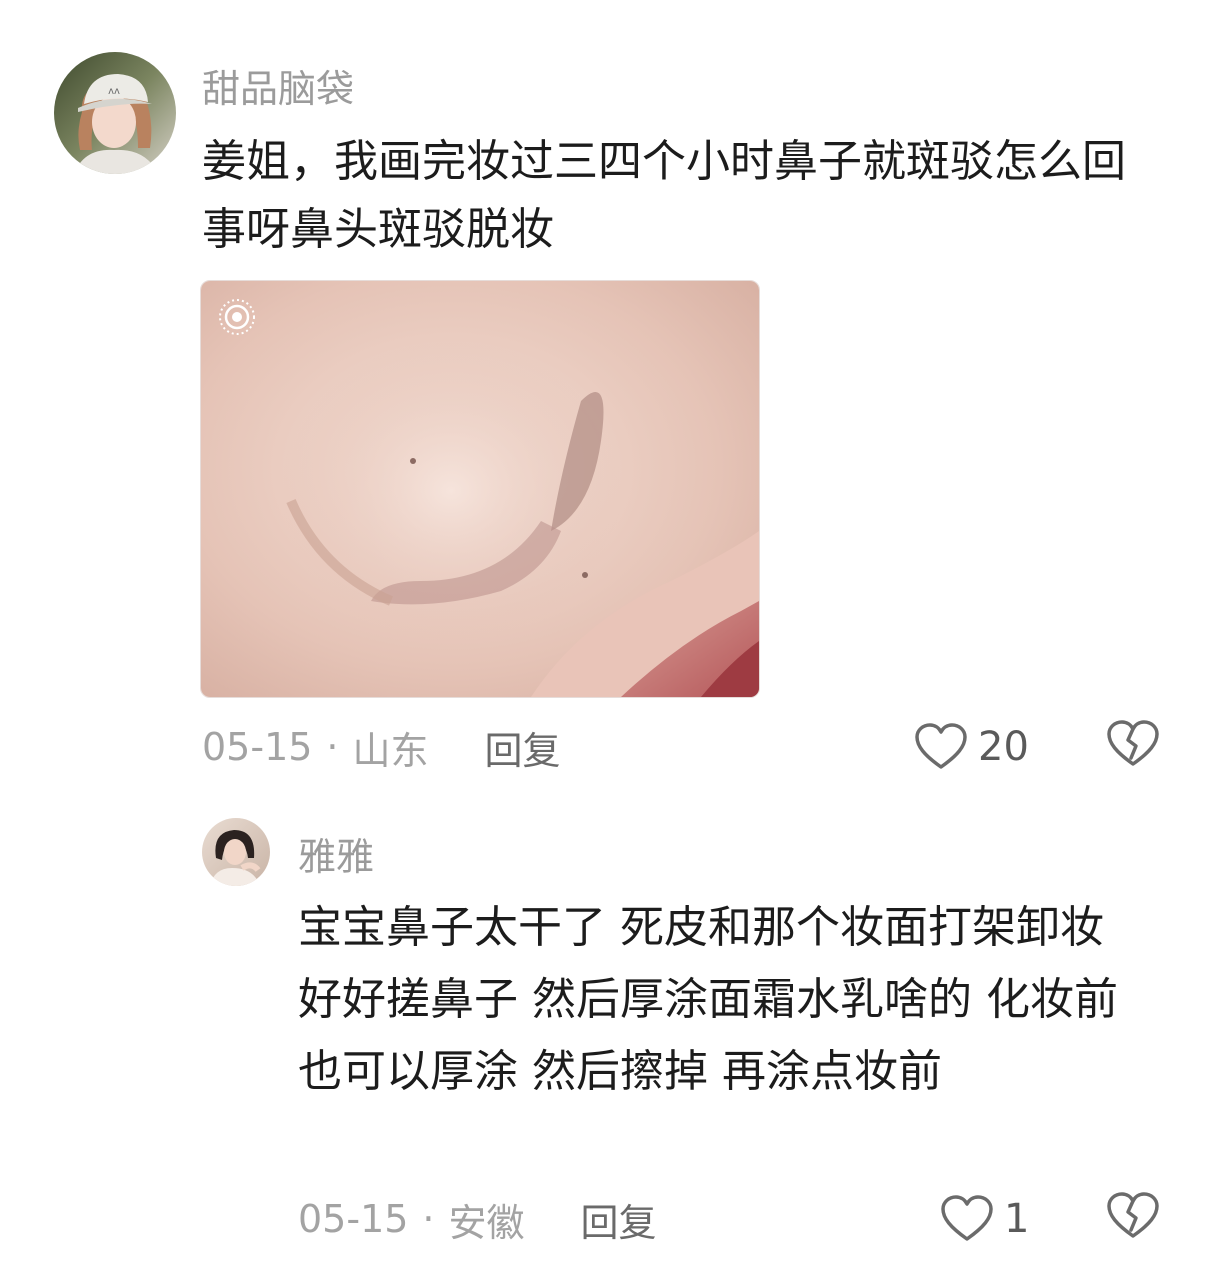 This screenshot has height=1276, width=1224. I want to click on comment-meta: 05-15 · 安徽 回复, so click(477, 1219).